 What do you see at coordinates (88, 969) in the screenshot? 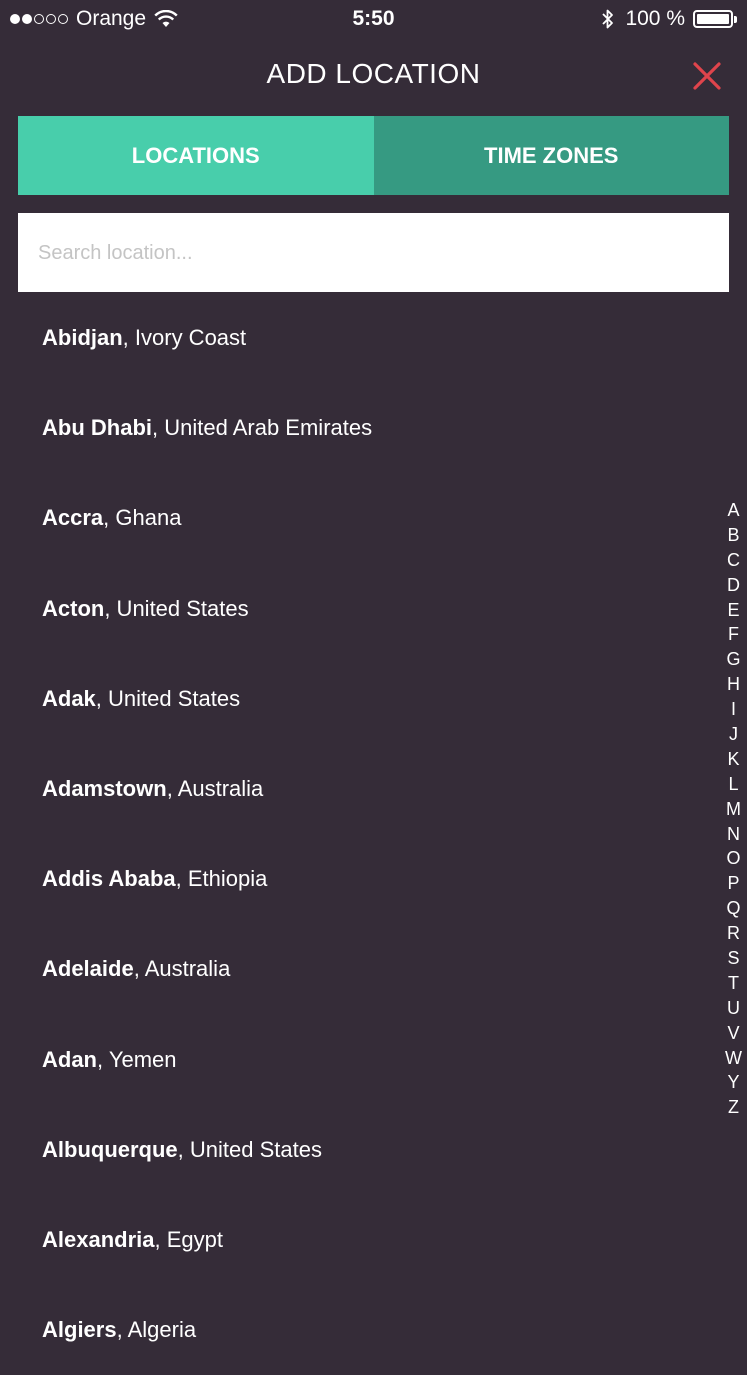
I see `location-city: Adelaide` at bounding box center [88, 969].